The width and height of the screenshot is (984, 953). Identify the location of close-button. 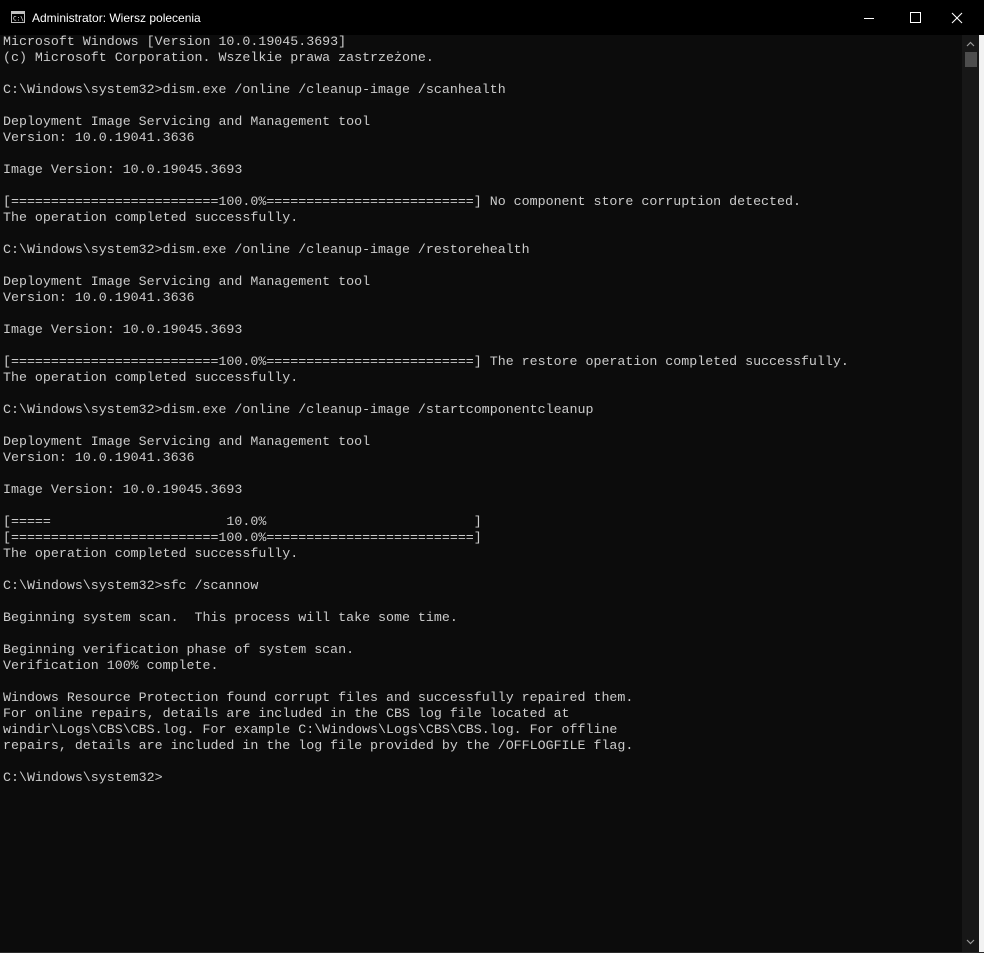
(961, 17).